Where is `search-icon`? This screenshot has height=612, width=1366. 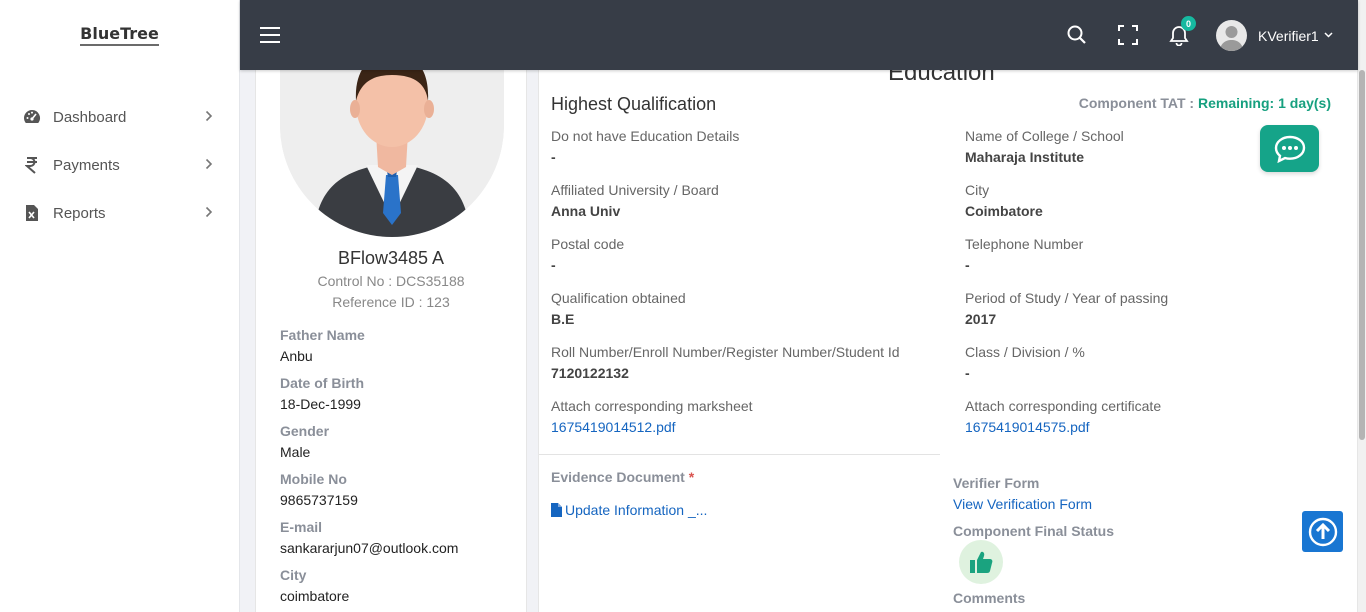 search-icon is located at coordinates (1077, 35).